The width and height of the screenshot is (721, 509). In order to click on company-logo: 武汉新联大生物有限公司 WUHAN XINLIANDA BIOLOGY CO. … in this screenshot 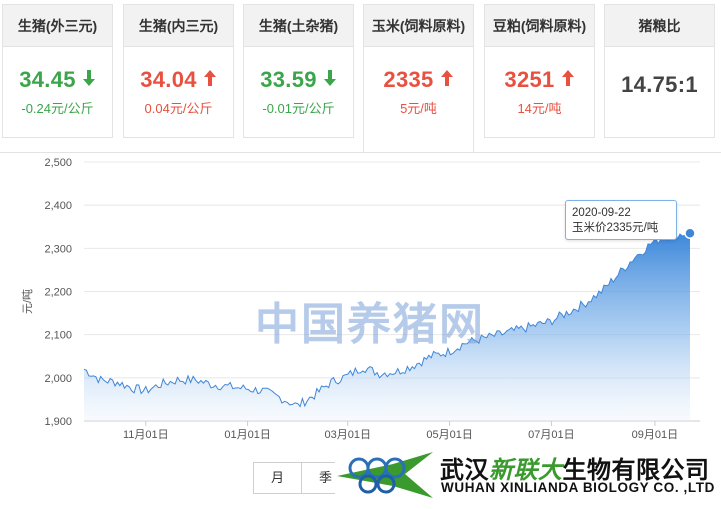, I will do `click(528, 477)`.